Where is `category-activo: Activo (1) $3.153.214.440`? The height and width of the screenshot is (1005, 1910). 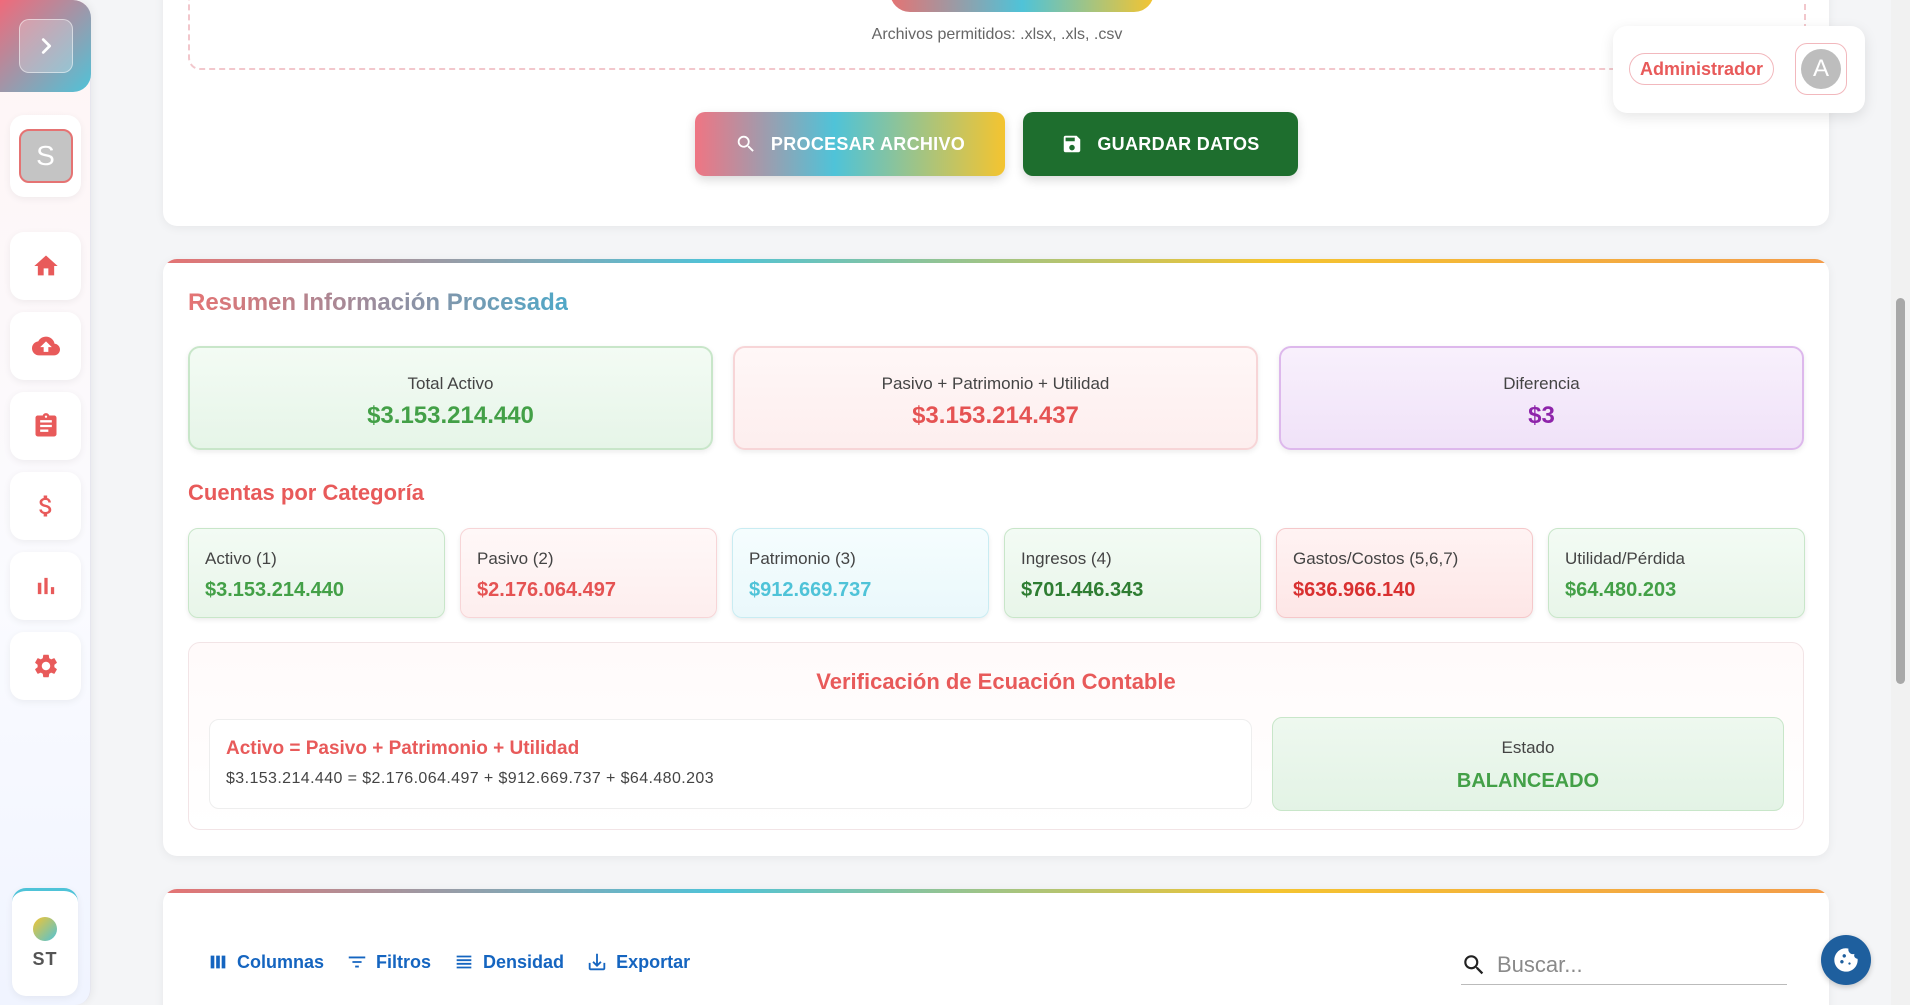
category-activo: Activo (1) $3.153.214.440 is located at coordinates (316, 573).